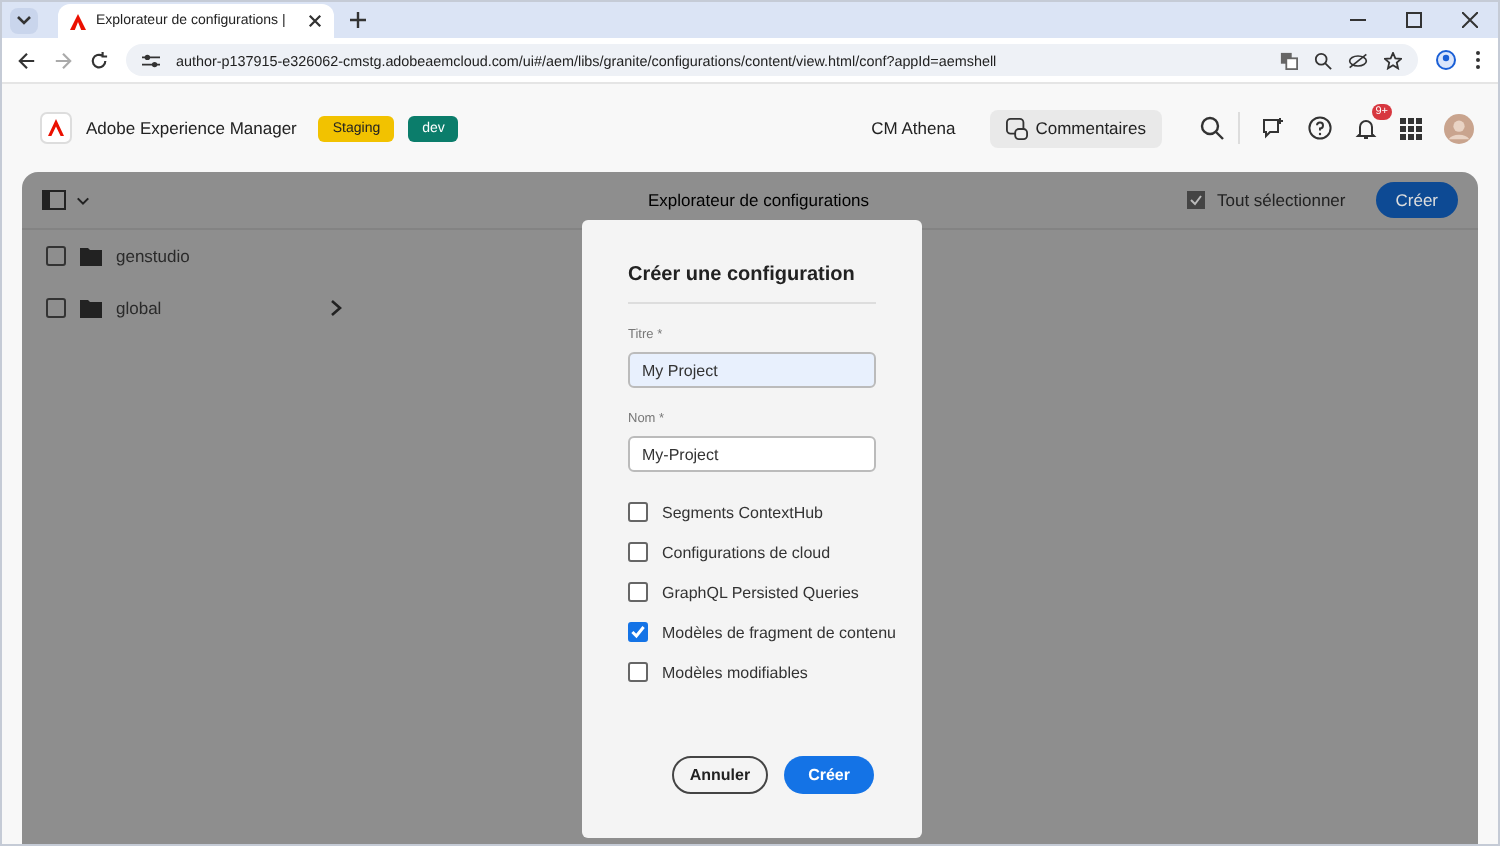 The width and height of the screenshot is (1500, 846). What do you see at coordinates (1366, 128) in the screenshot?
I see `bell-icon` at bounding box center [1366, 128].